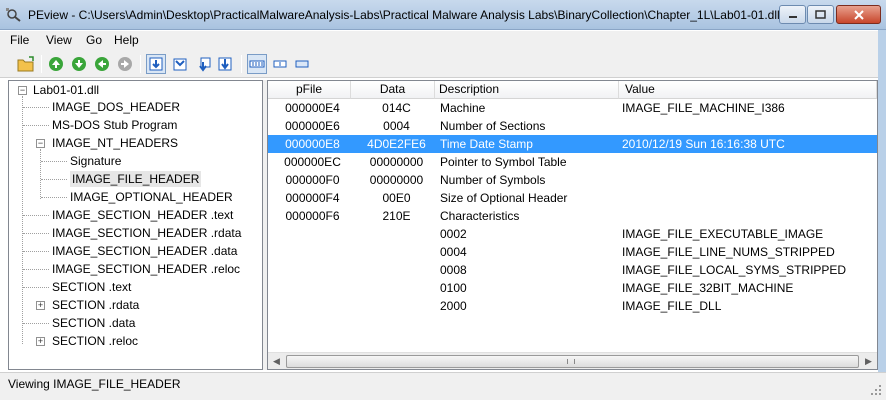  I want to click on forward-icon, so click(79, 64).